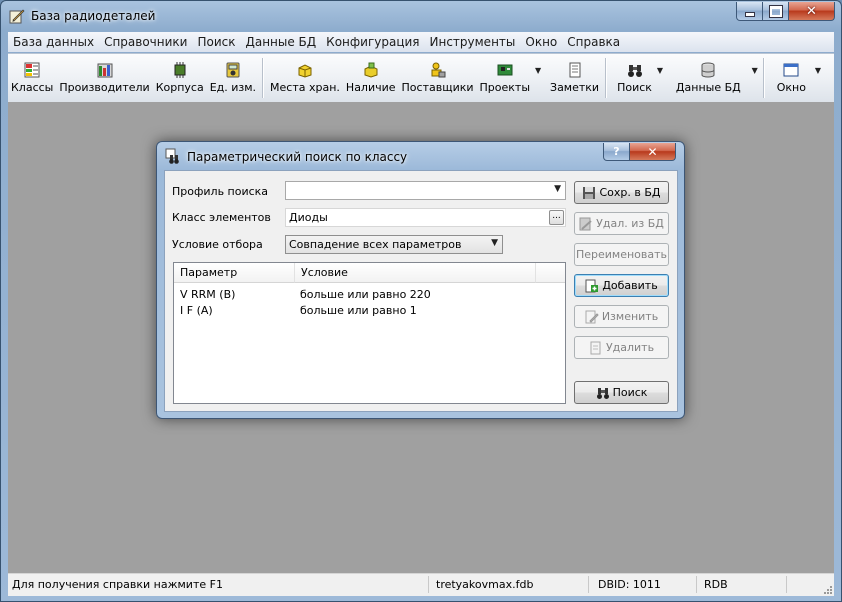 Image resolution: width=842 pixels, height=602 pixels. What do you see at coordinates (630, 316) in the screenshot?
I see `edit-label: Изменить` at bounding box center [630, 316].